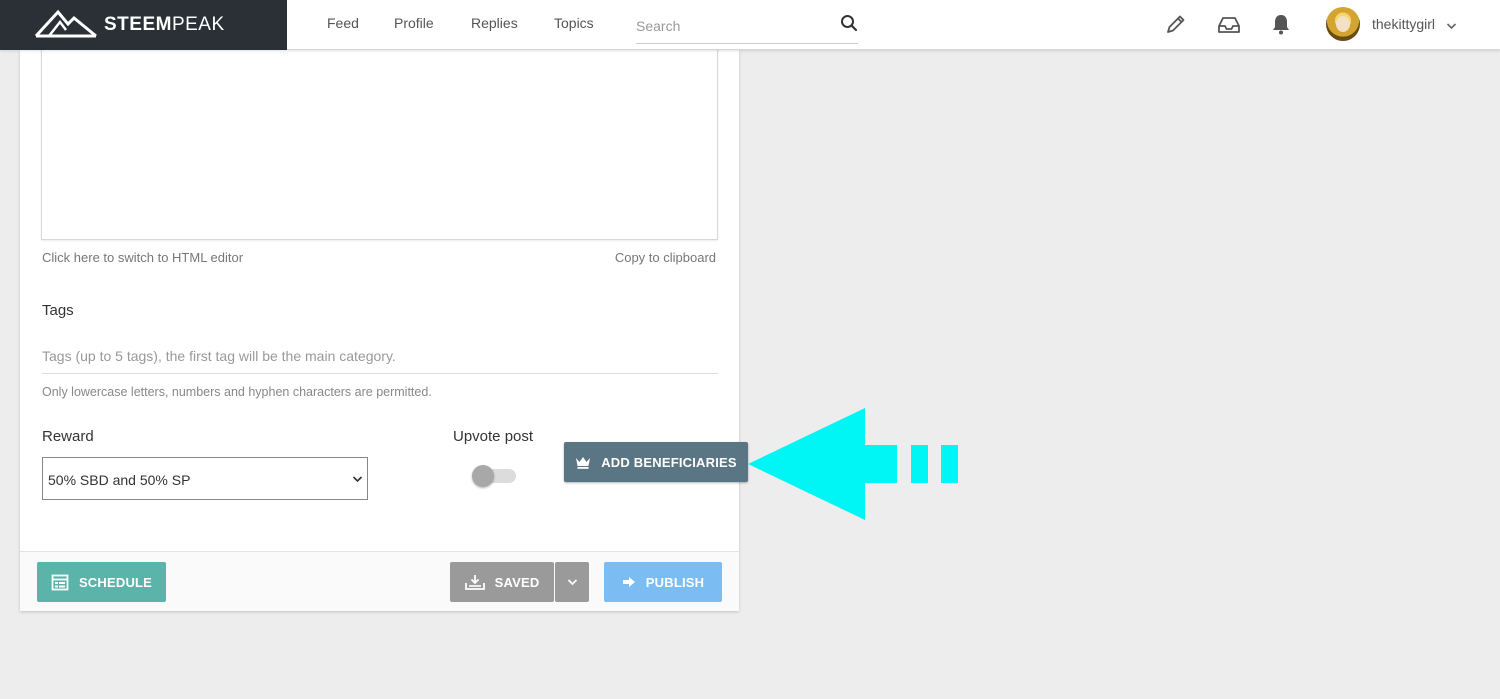 This screenshot has height=699, width=1500. Describe the element at coordinates (60, 582) in the screenshot. I see `calendar-icon` at that location.